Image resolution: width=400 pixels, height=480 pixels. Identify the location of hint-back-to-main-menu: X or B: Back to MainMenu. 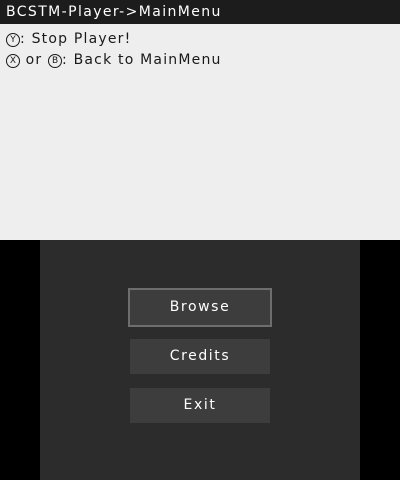
(114, 60).